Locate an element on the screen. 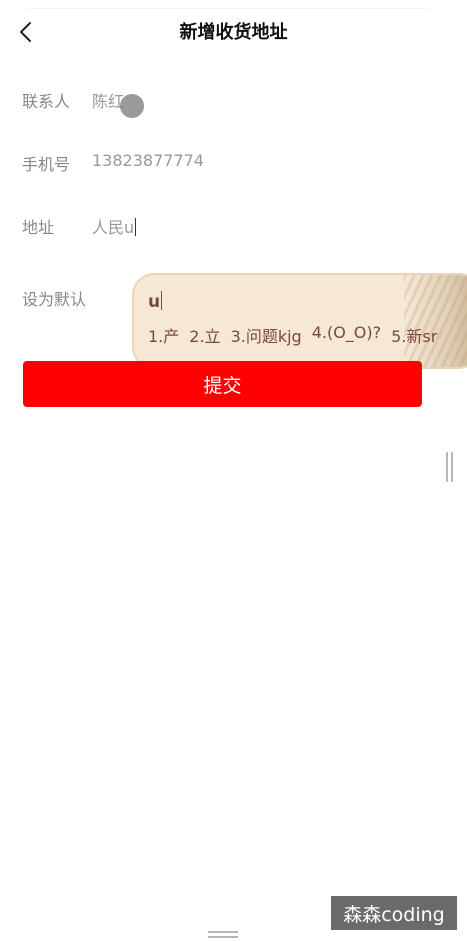  watermark-text: 森森coding is located at coordinates (394, 914).